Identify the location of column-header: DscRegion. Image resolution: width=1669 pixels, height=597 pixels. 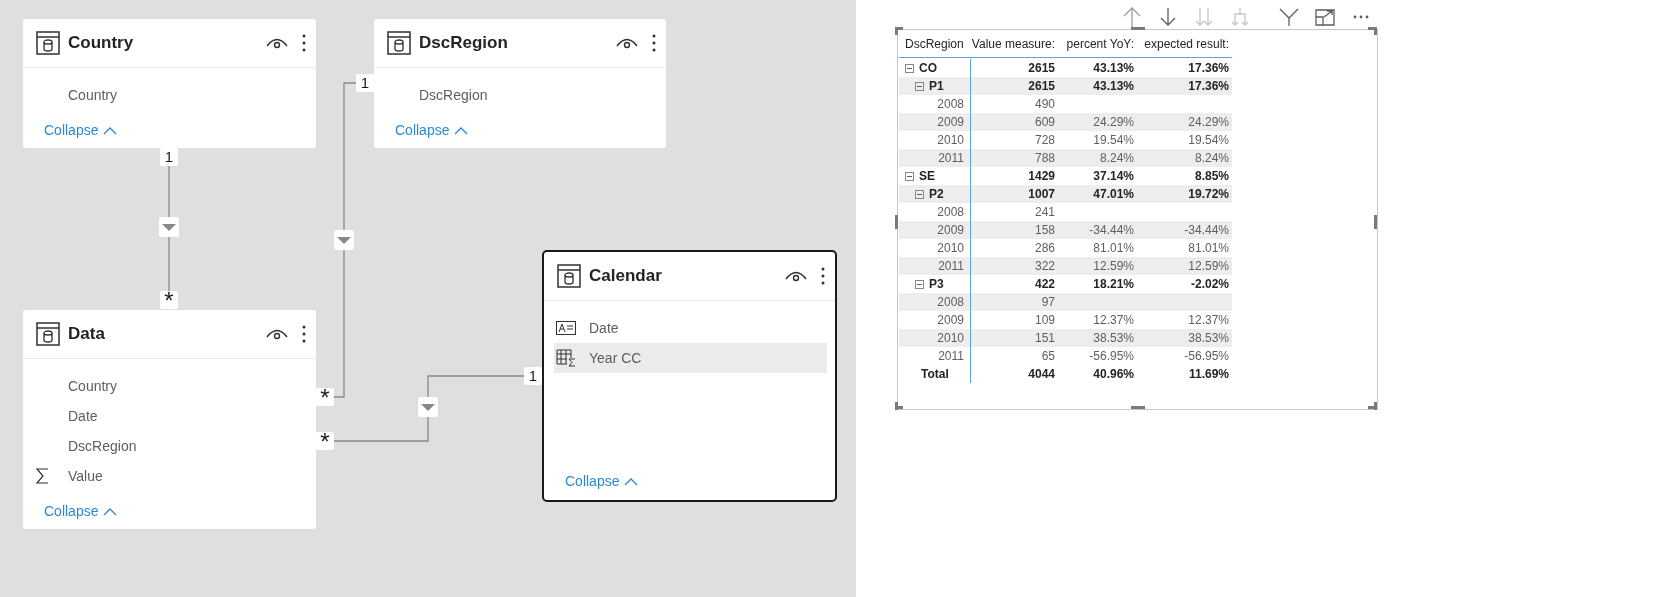
(935, 44).